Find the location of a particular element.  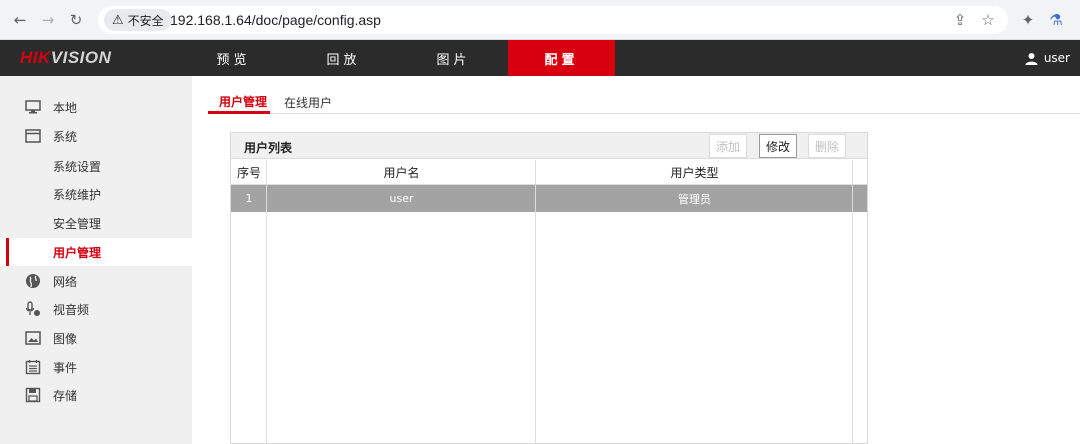

sidebar-item-user-management: 用户管理 is located at coordinates (96, 252).